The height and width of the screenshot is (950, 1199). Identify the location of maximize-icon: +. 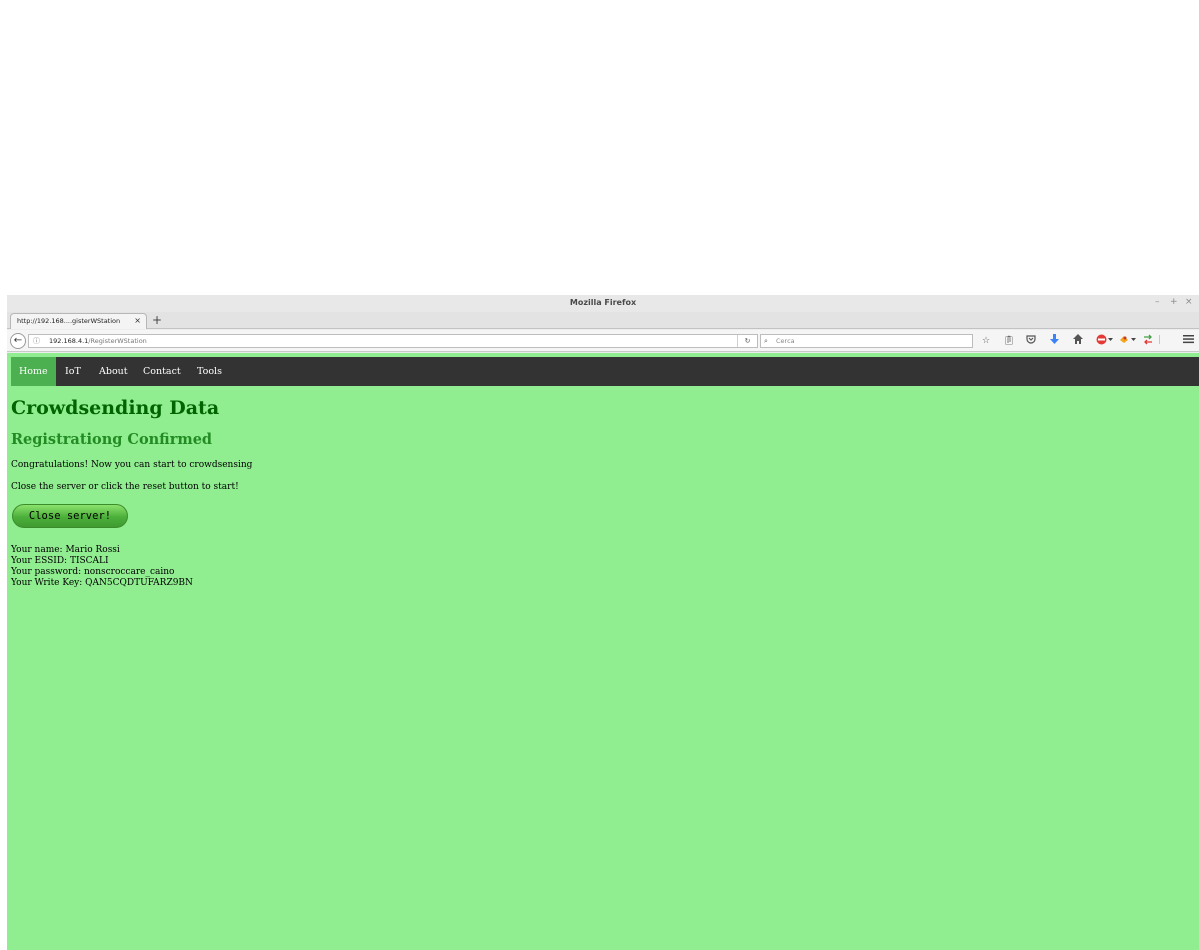
(1174, 302).